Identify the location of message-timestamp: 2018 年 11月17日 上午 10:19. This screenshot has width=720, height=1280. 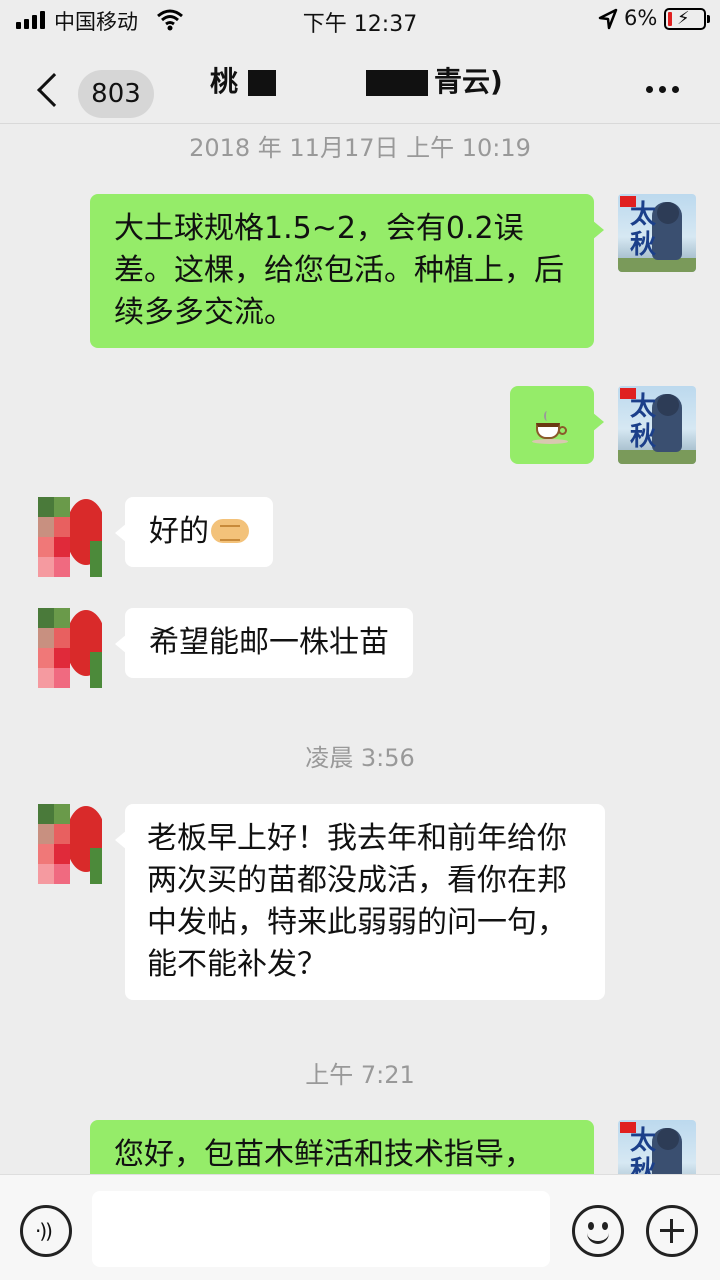
(360, 148).